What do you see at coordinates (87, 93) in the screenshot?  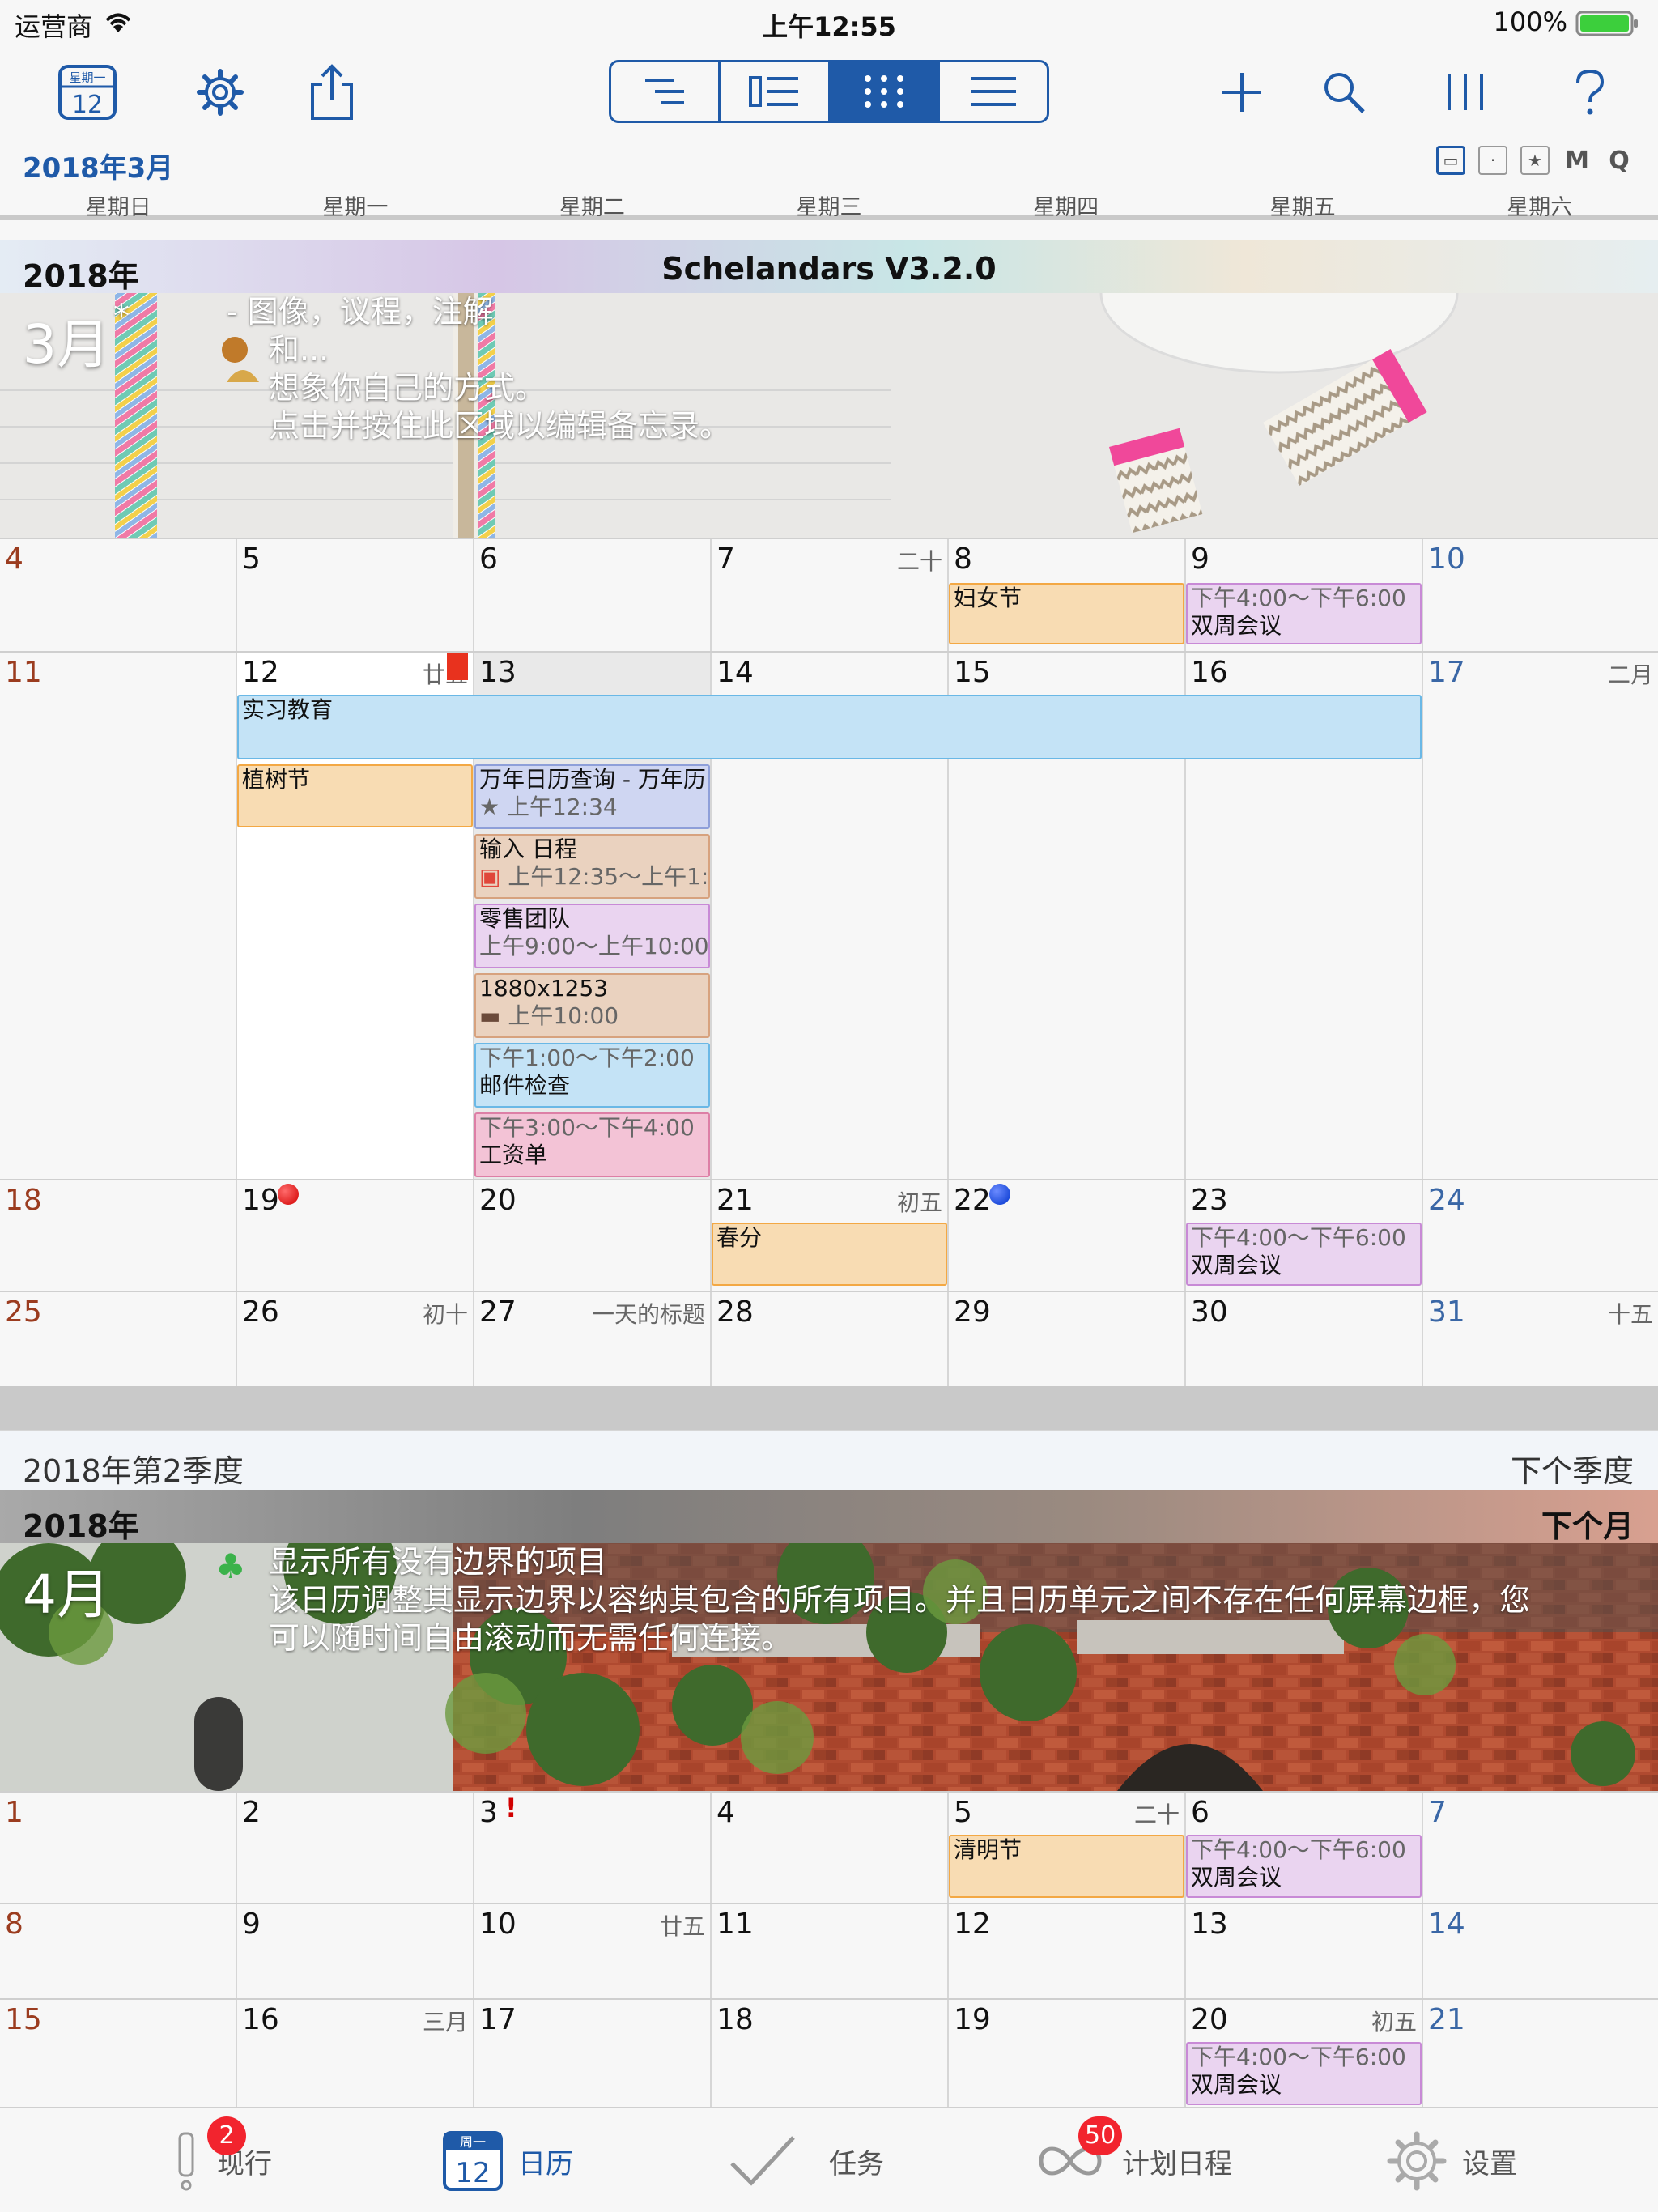 I see `today-calendar-button: 星期一 12` at bounding box center [87, 93].